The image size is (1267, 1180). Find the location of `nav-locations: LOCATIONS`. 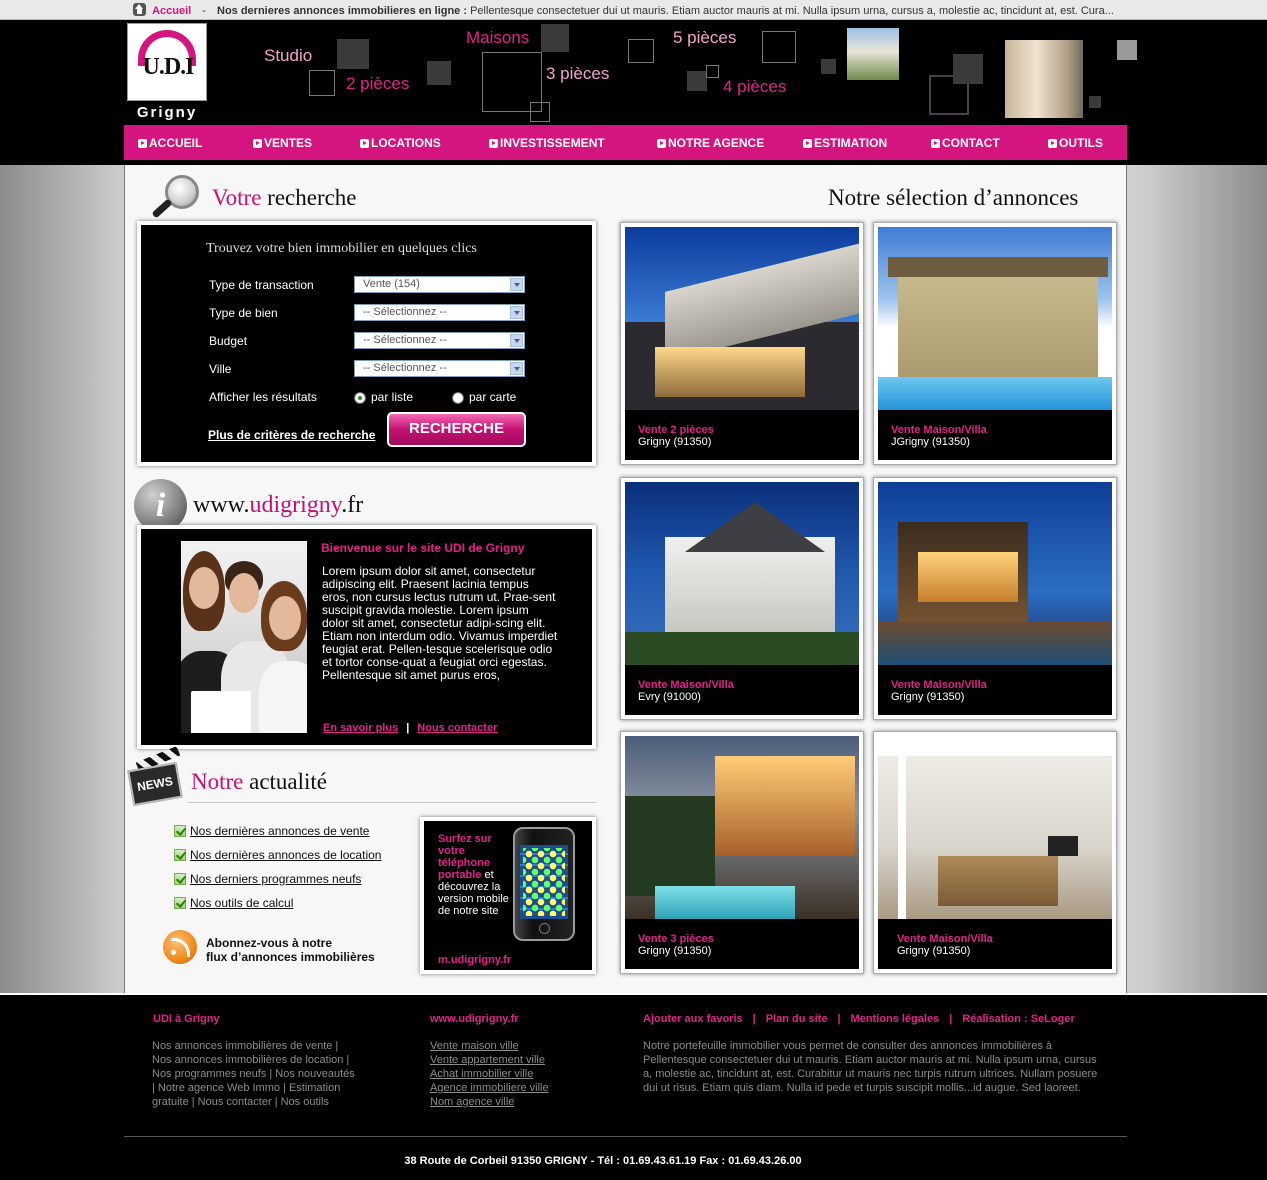

nav-locations: LOCATIONS is located at coordinates (400, 143).